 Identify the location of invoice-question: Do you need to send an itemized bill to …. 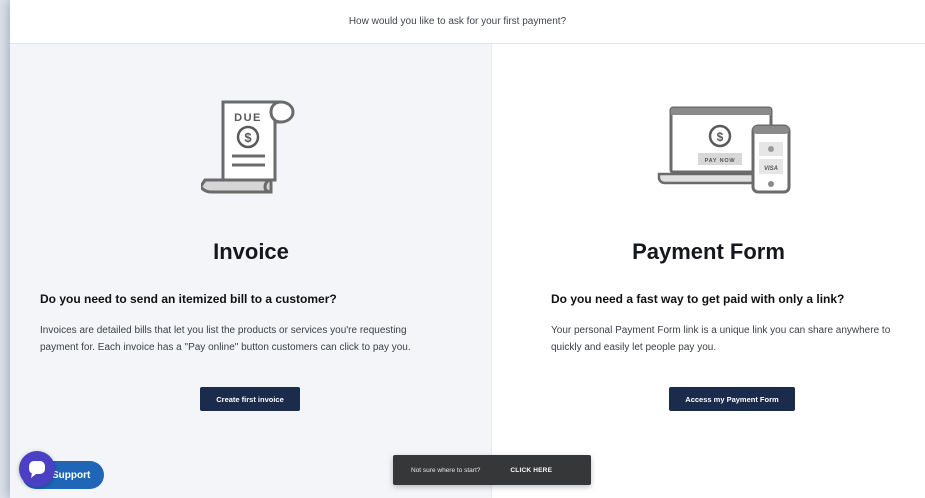
(188, 299).